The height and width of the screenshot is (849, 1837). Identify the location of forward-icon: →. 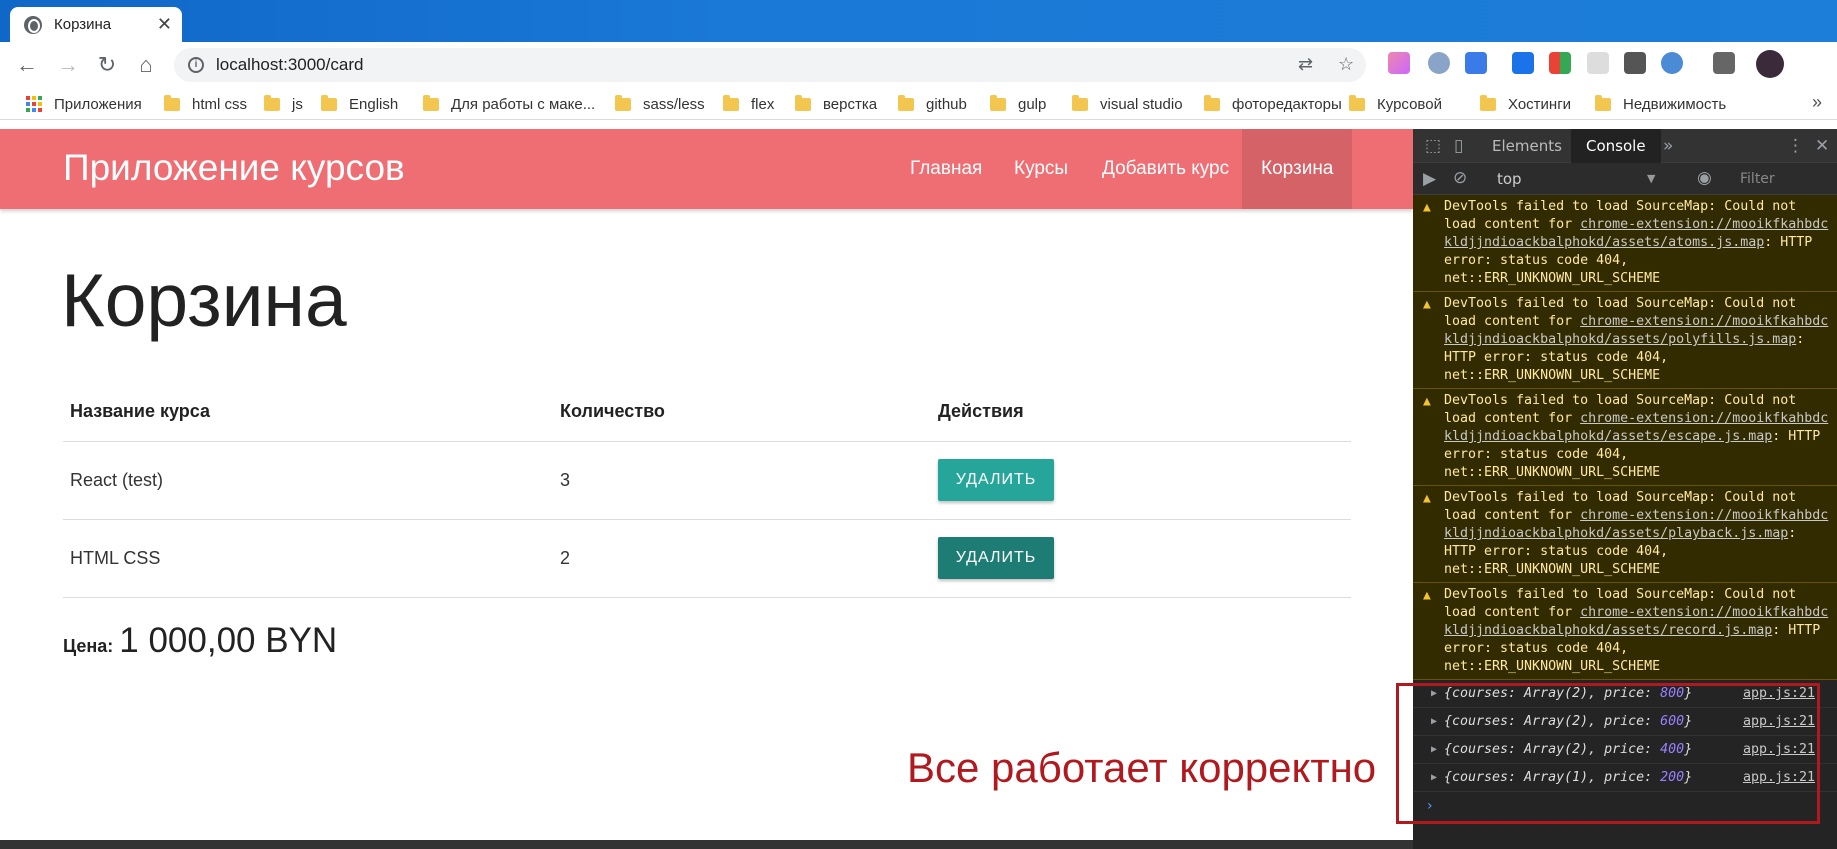
(68, 65).